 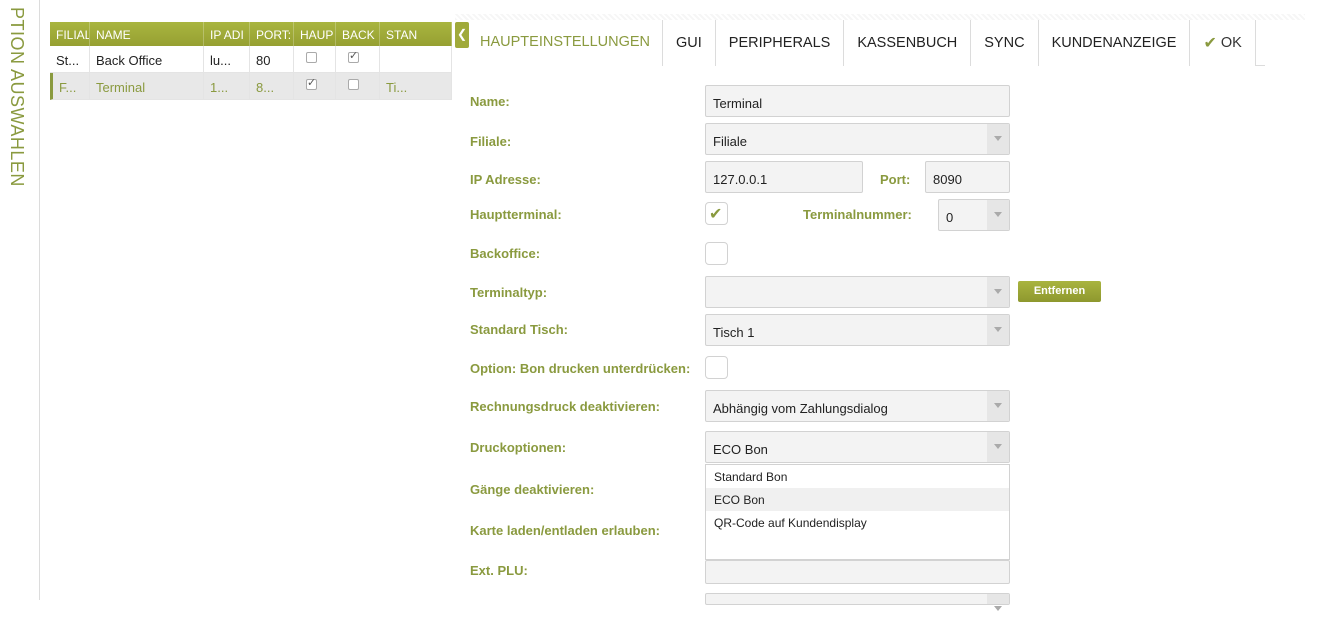 What do you see at coordinates (857, 572) in the screenshot?
I see `ext-plu-input` at bounding box center [857, 572].